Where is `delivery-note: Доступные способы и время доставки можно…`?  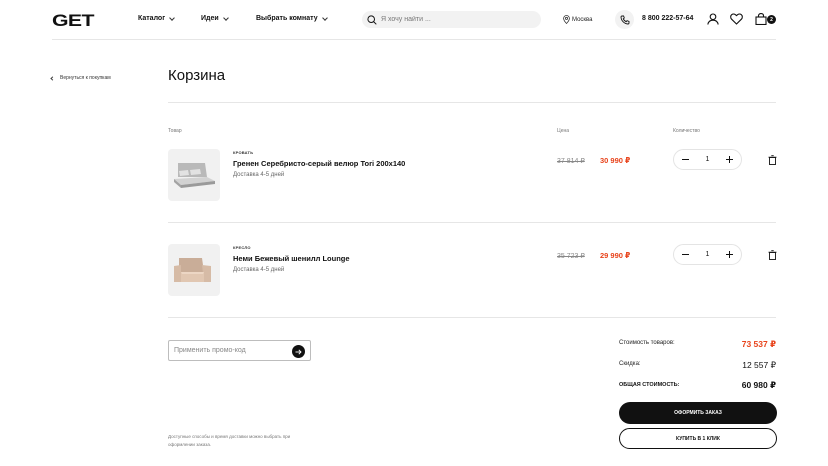
delivery-note: Доступные способы и время доставки можно… is located at coordinates (229, 440).